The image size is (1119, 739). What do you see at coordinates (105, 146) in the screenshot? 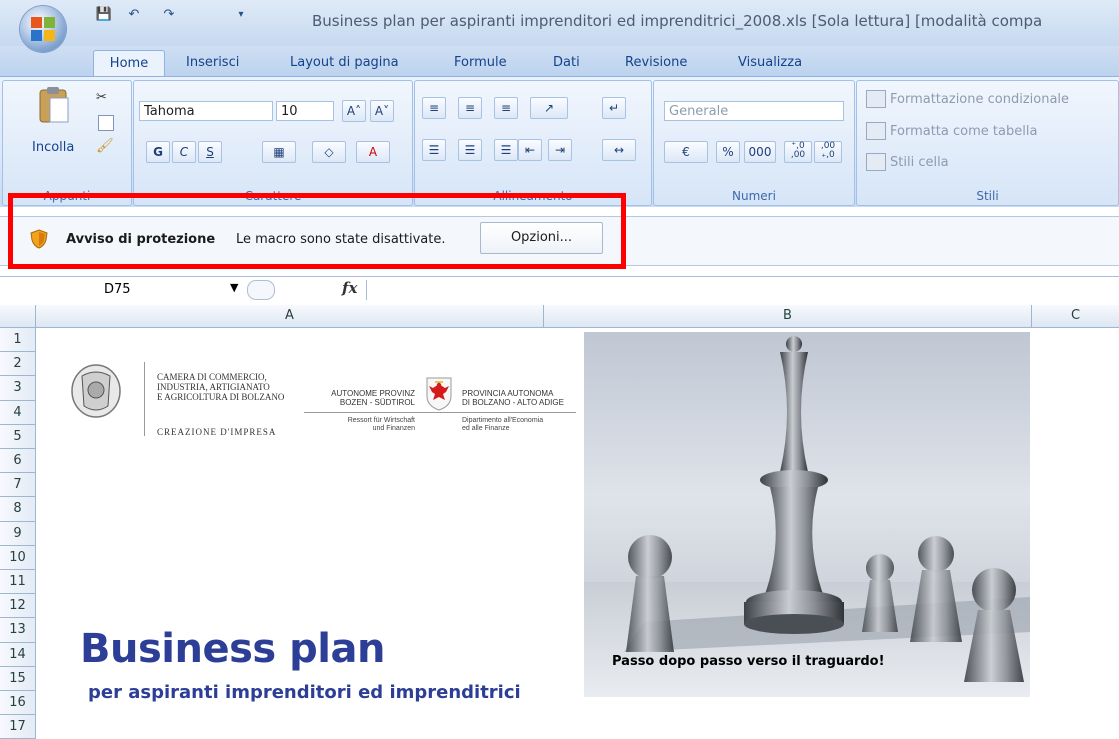
I see `format-painter-icon: 🖌` at bounding box center [105, 146].